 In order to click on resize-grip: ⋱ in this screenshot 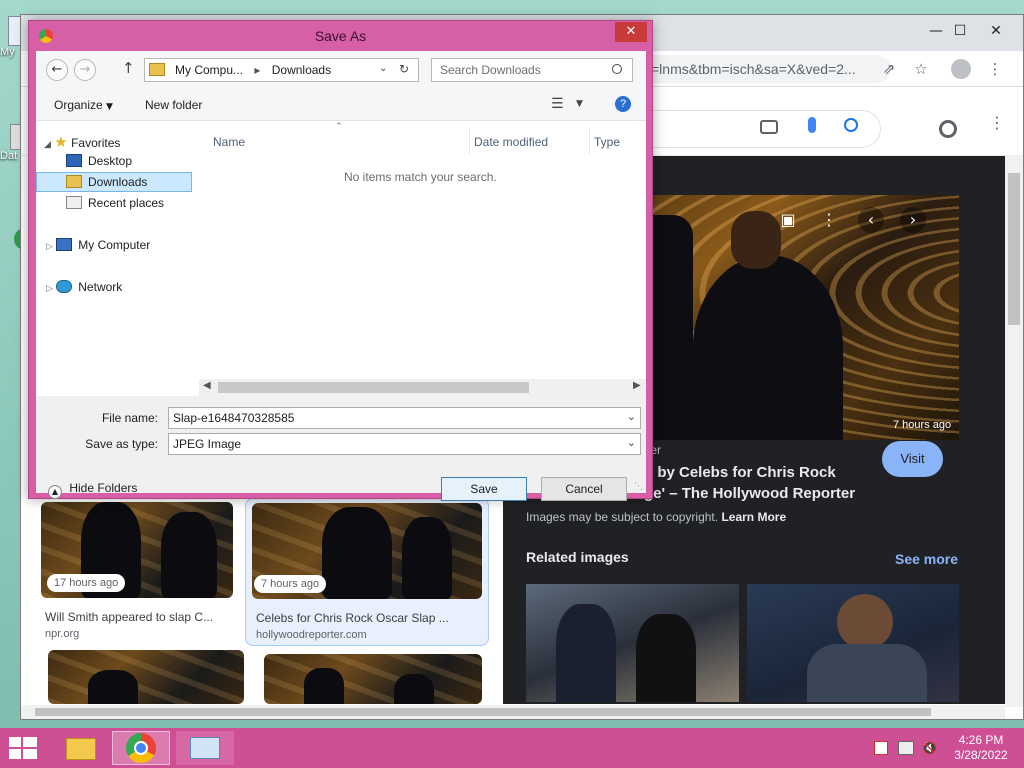, I will do `click(638, 487)`.